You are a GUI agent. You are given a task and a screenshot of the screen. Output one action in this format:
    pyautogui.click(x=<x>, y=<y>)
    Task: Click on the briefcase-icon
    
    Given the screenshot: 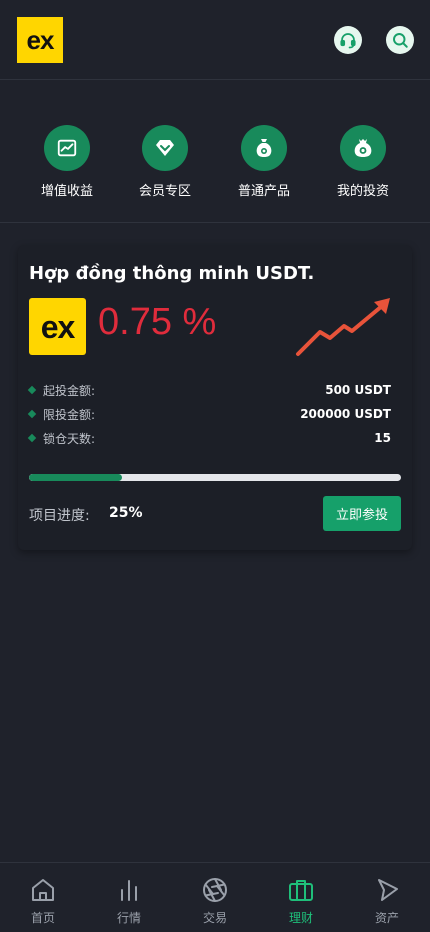 What is the action you would take?
    pyautogui.click(x=301, y=890)
    